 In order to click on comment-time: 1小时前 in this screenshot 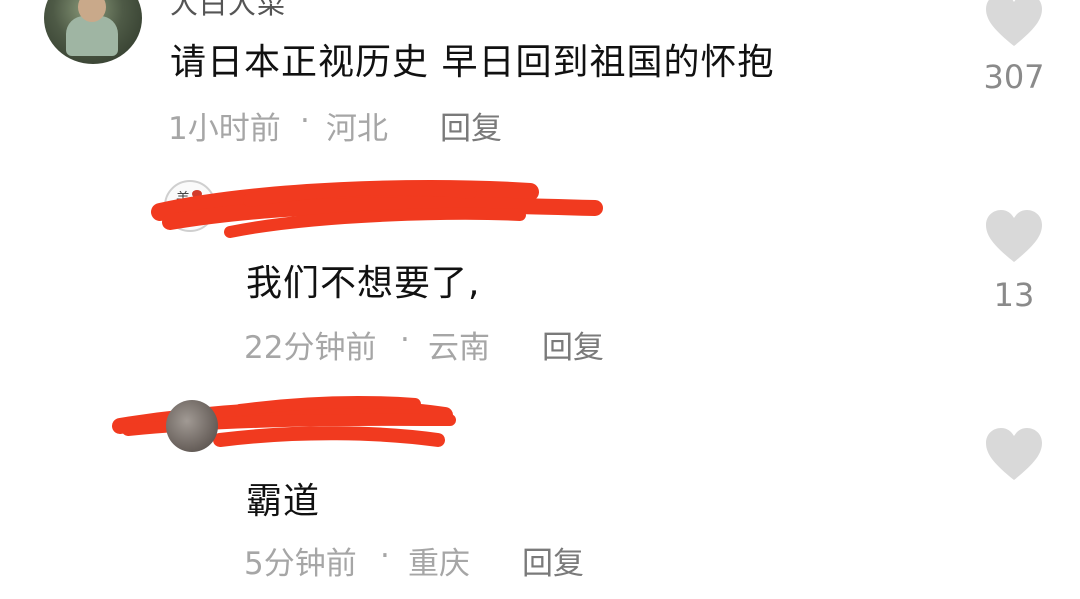, I will do `click(224, 129)`.